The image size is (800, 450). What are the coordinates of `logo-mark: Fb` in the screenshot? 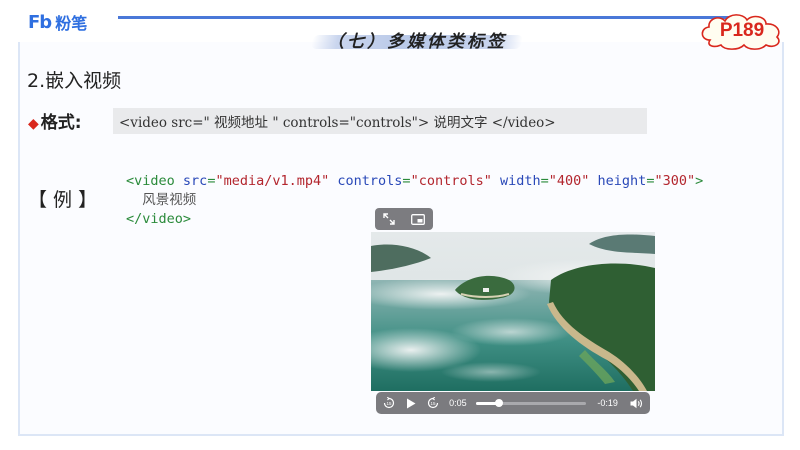 It's located at (40, 22).